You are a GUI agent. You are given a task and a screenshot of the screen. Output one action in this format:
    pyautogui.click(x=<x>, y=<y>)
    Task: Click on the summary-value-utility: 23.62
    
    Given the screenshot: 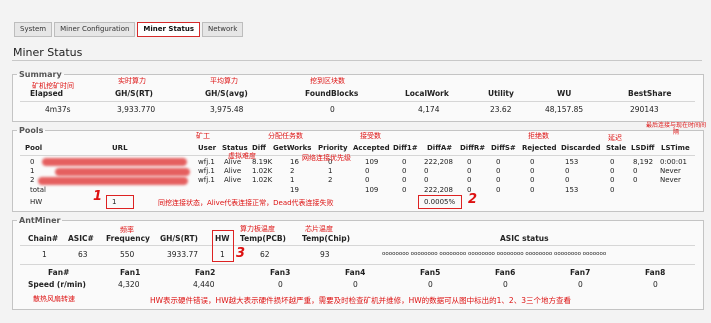 What is the action you would take?
    pyautogui.click(x=501, y=109)
    